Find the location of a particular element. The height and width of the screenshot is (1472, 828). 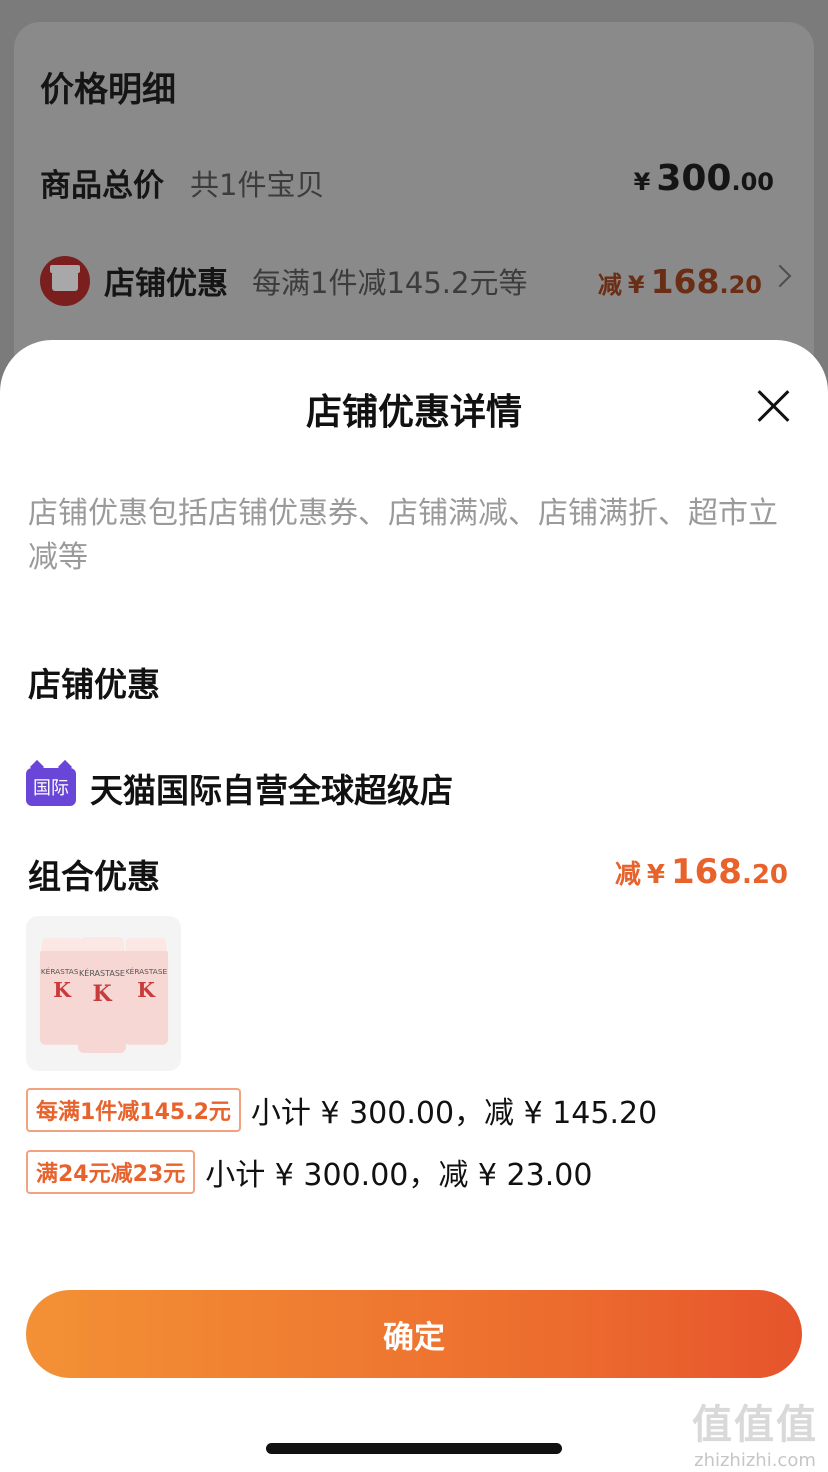

tmall-badge-text: 国际 is located at coordinates (51, 788).